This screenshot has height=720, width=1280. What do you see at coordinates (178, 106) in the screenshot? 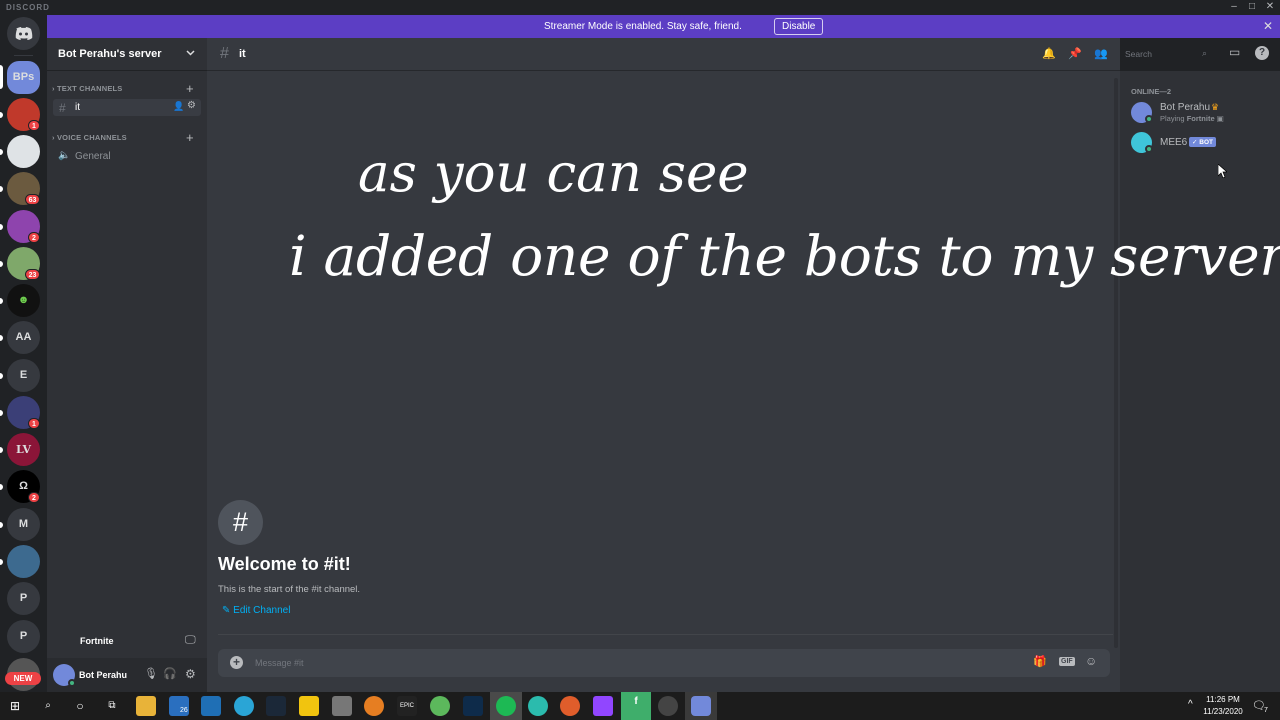
I see `invite-icon: 👤` at bounding box center [178, 106].